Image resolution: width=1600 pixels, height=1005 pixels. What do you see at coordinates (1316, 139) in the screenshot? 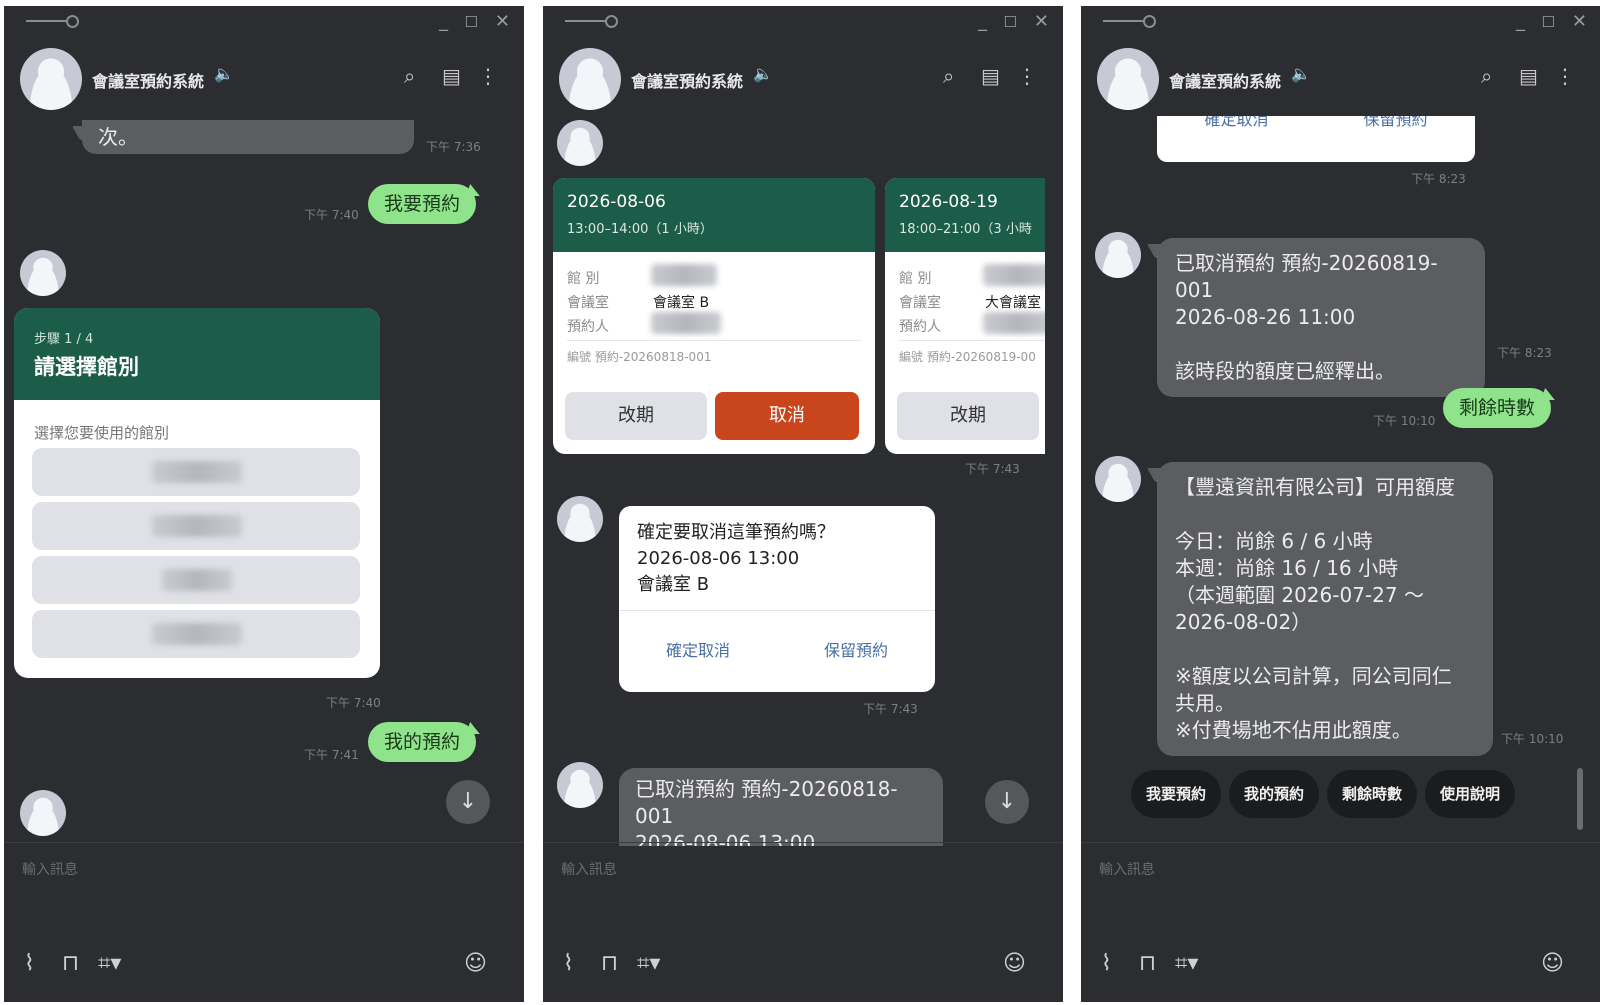
I see `confirm-card-partial: 確定取消 保留預約` at bounding box center [1316, 139].